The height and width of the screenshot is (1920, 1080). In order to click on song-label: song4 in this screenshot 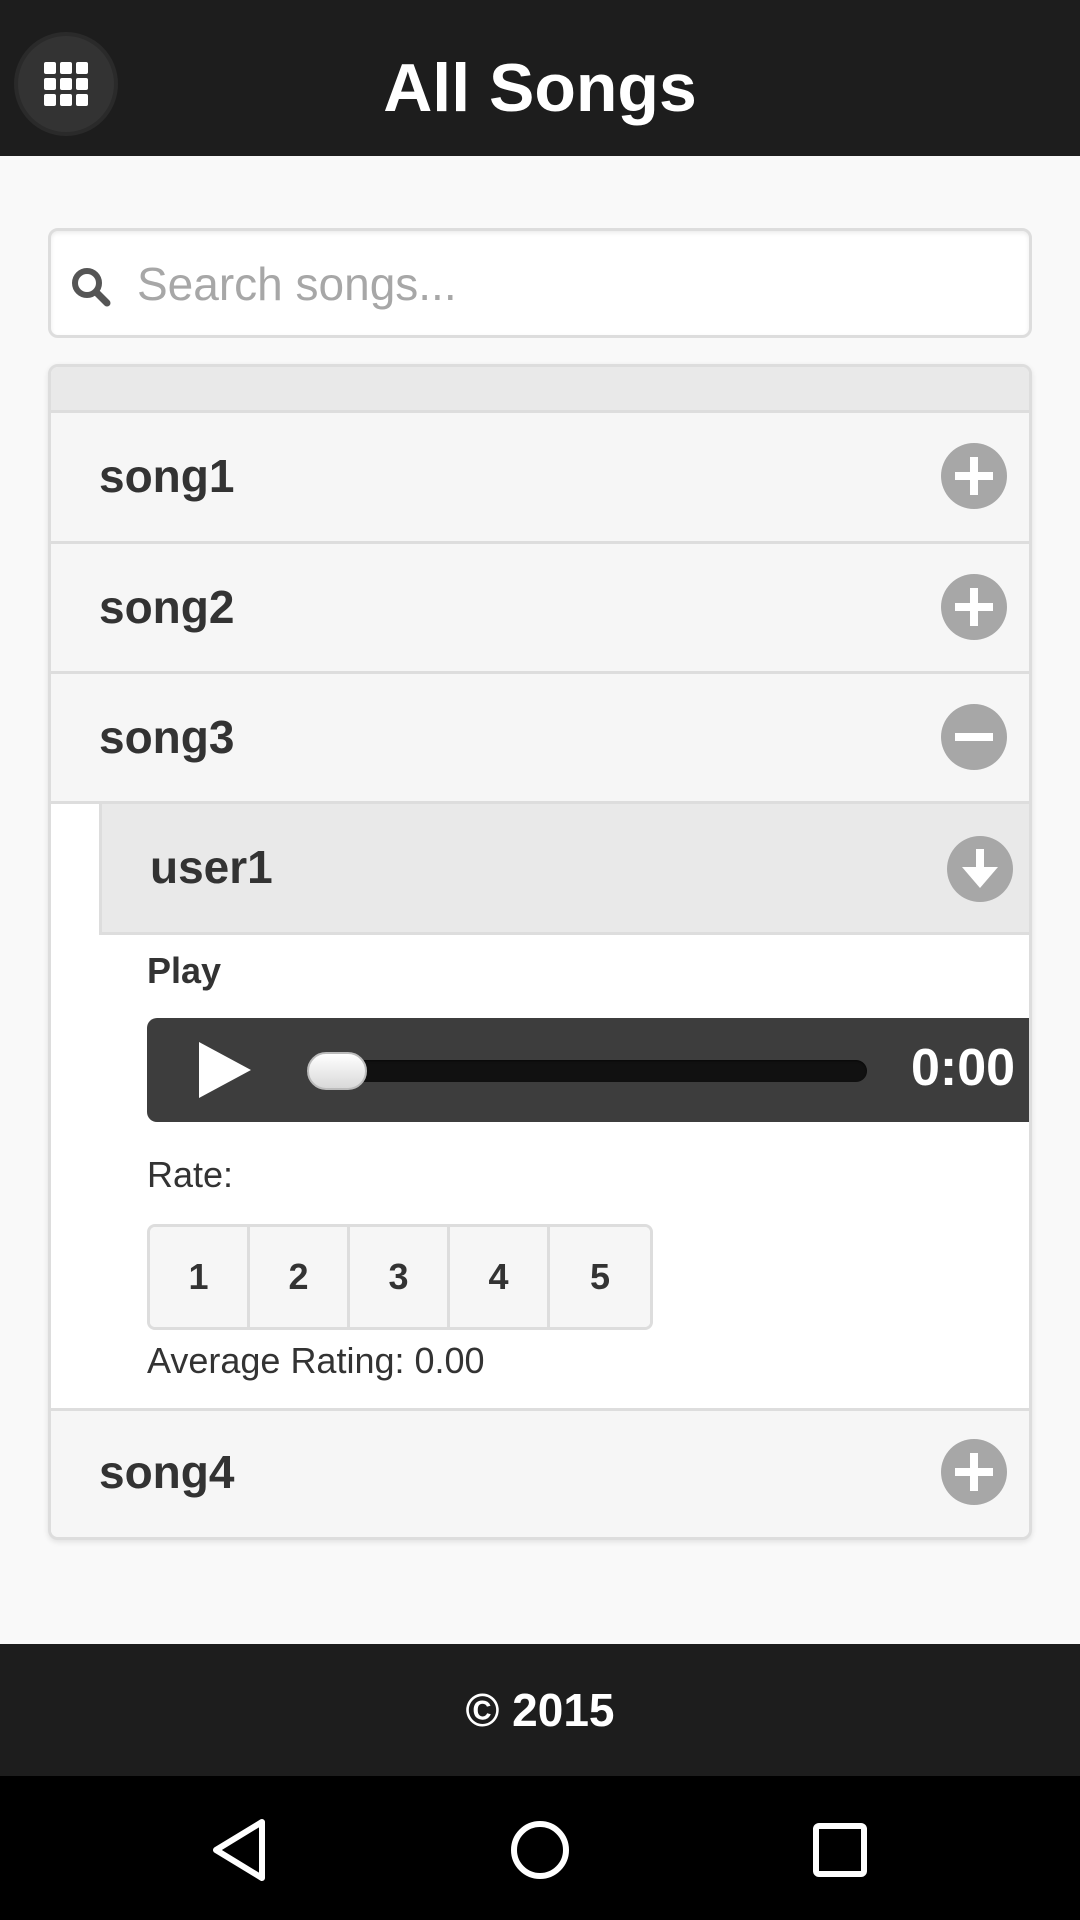, I will do `click(167, 1472)`.